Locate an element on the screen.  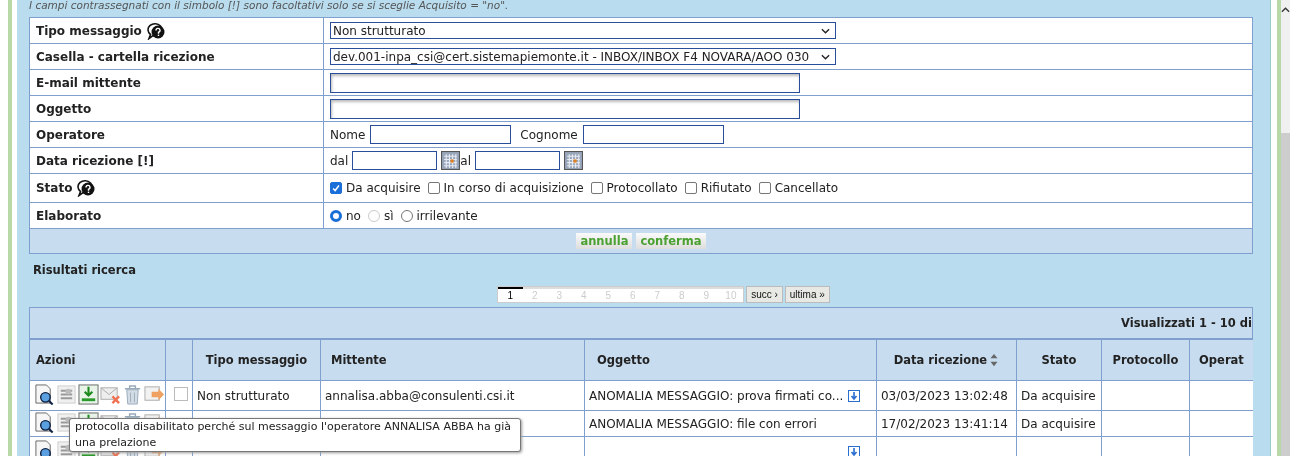
form-hint: I campi contrassegnati con il simbolo [!] sono facoltativi solo se si sceglie Acquisito = "no". is located at coordinates (269, 6).